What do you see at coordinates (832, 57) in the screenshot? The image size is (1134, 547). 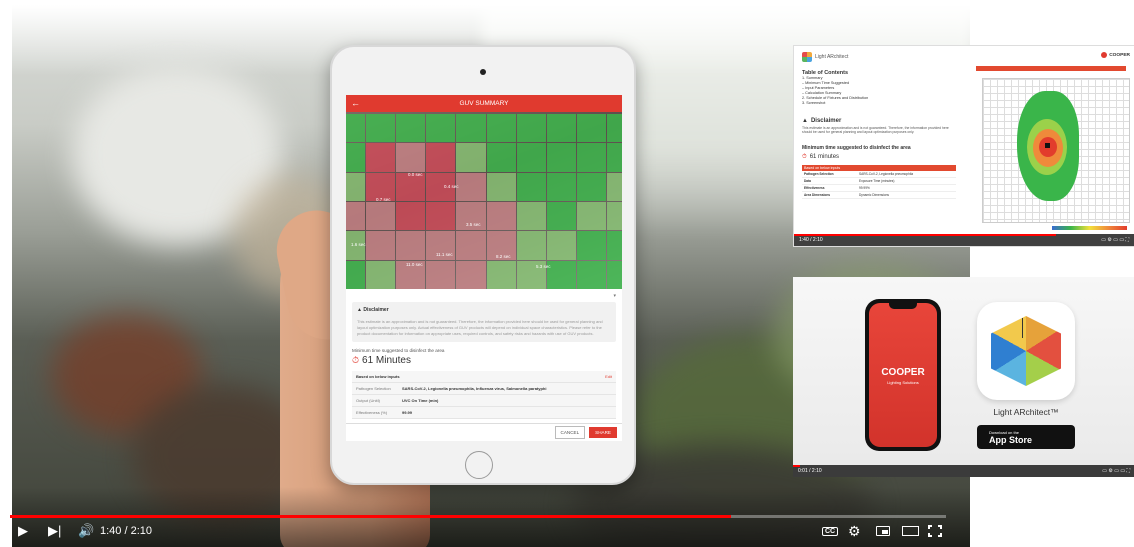 I see `brand-name: Light ARchitect` at bounding box center [832, 57].